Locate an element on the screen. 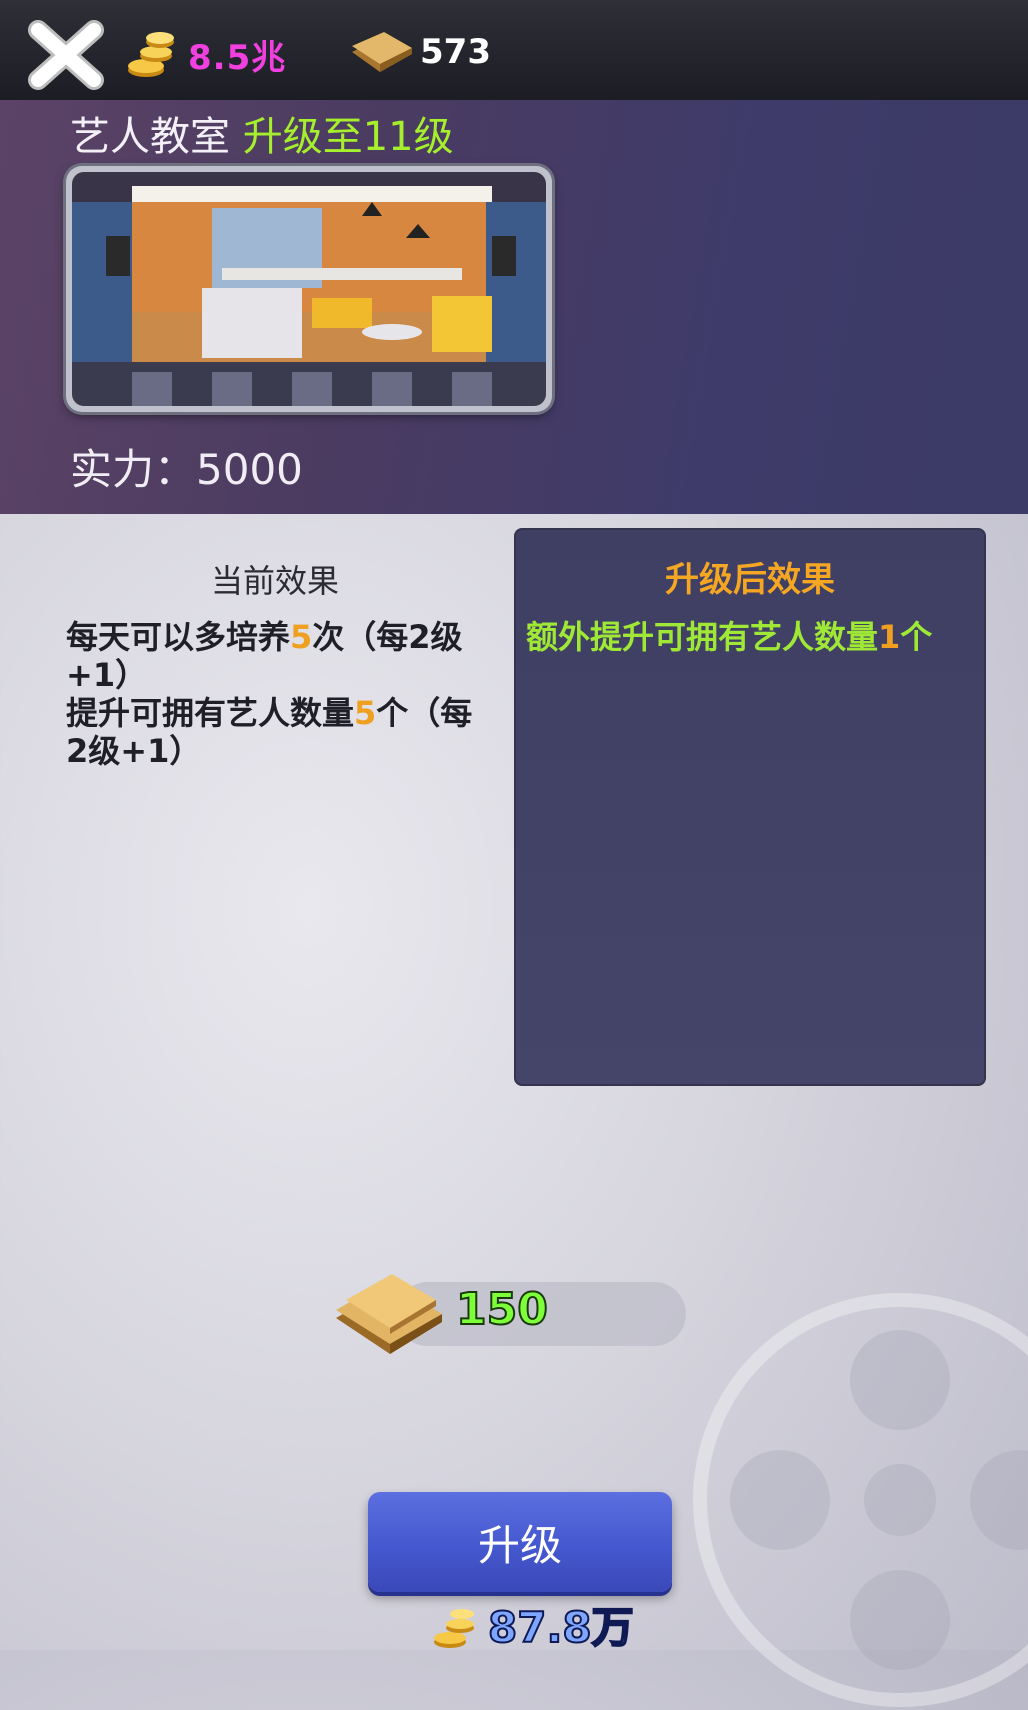 The height and width of the screenshot is (1710, 1028). close-button is located at coordinates (66, 55).